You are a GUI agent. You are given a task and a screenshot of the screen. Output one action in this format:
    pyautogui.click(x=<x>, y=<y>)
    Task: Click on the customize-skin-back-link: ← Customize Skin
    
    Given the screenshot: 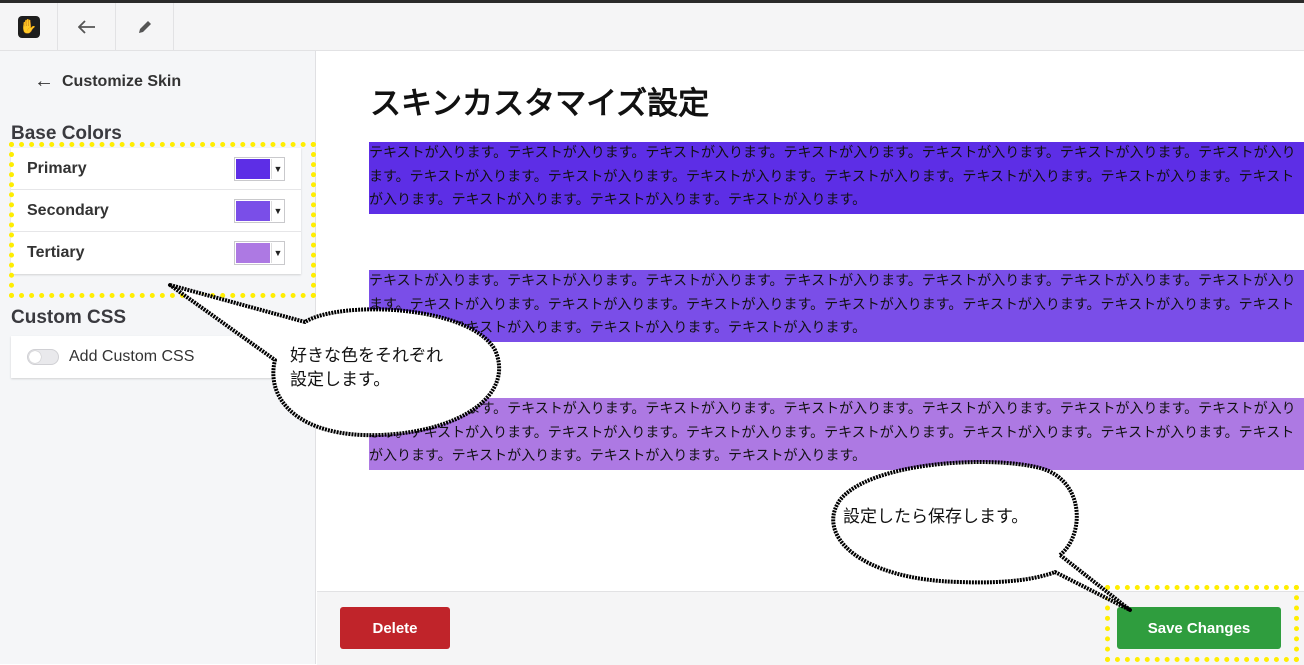 What is the action you would take?
    pyautogui.click(x=107, y=81)
    